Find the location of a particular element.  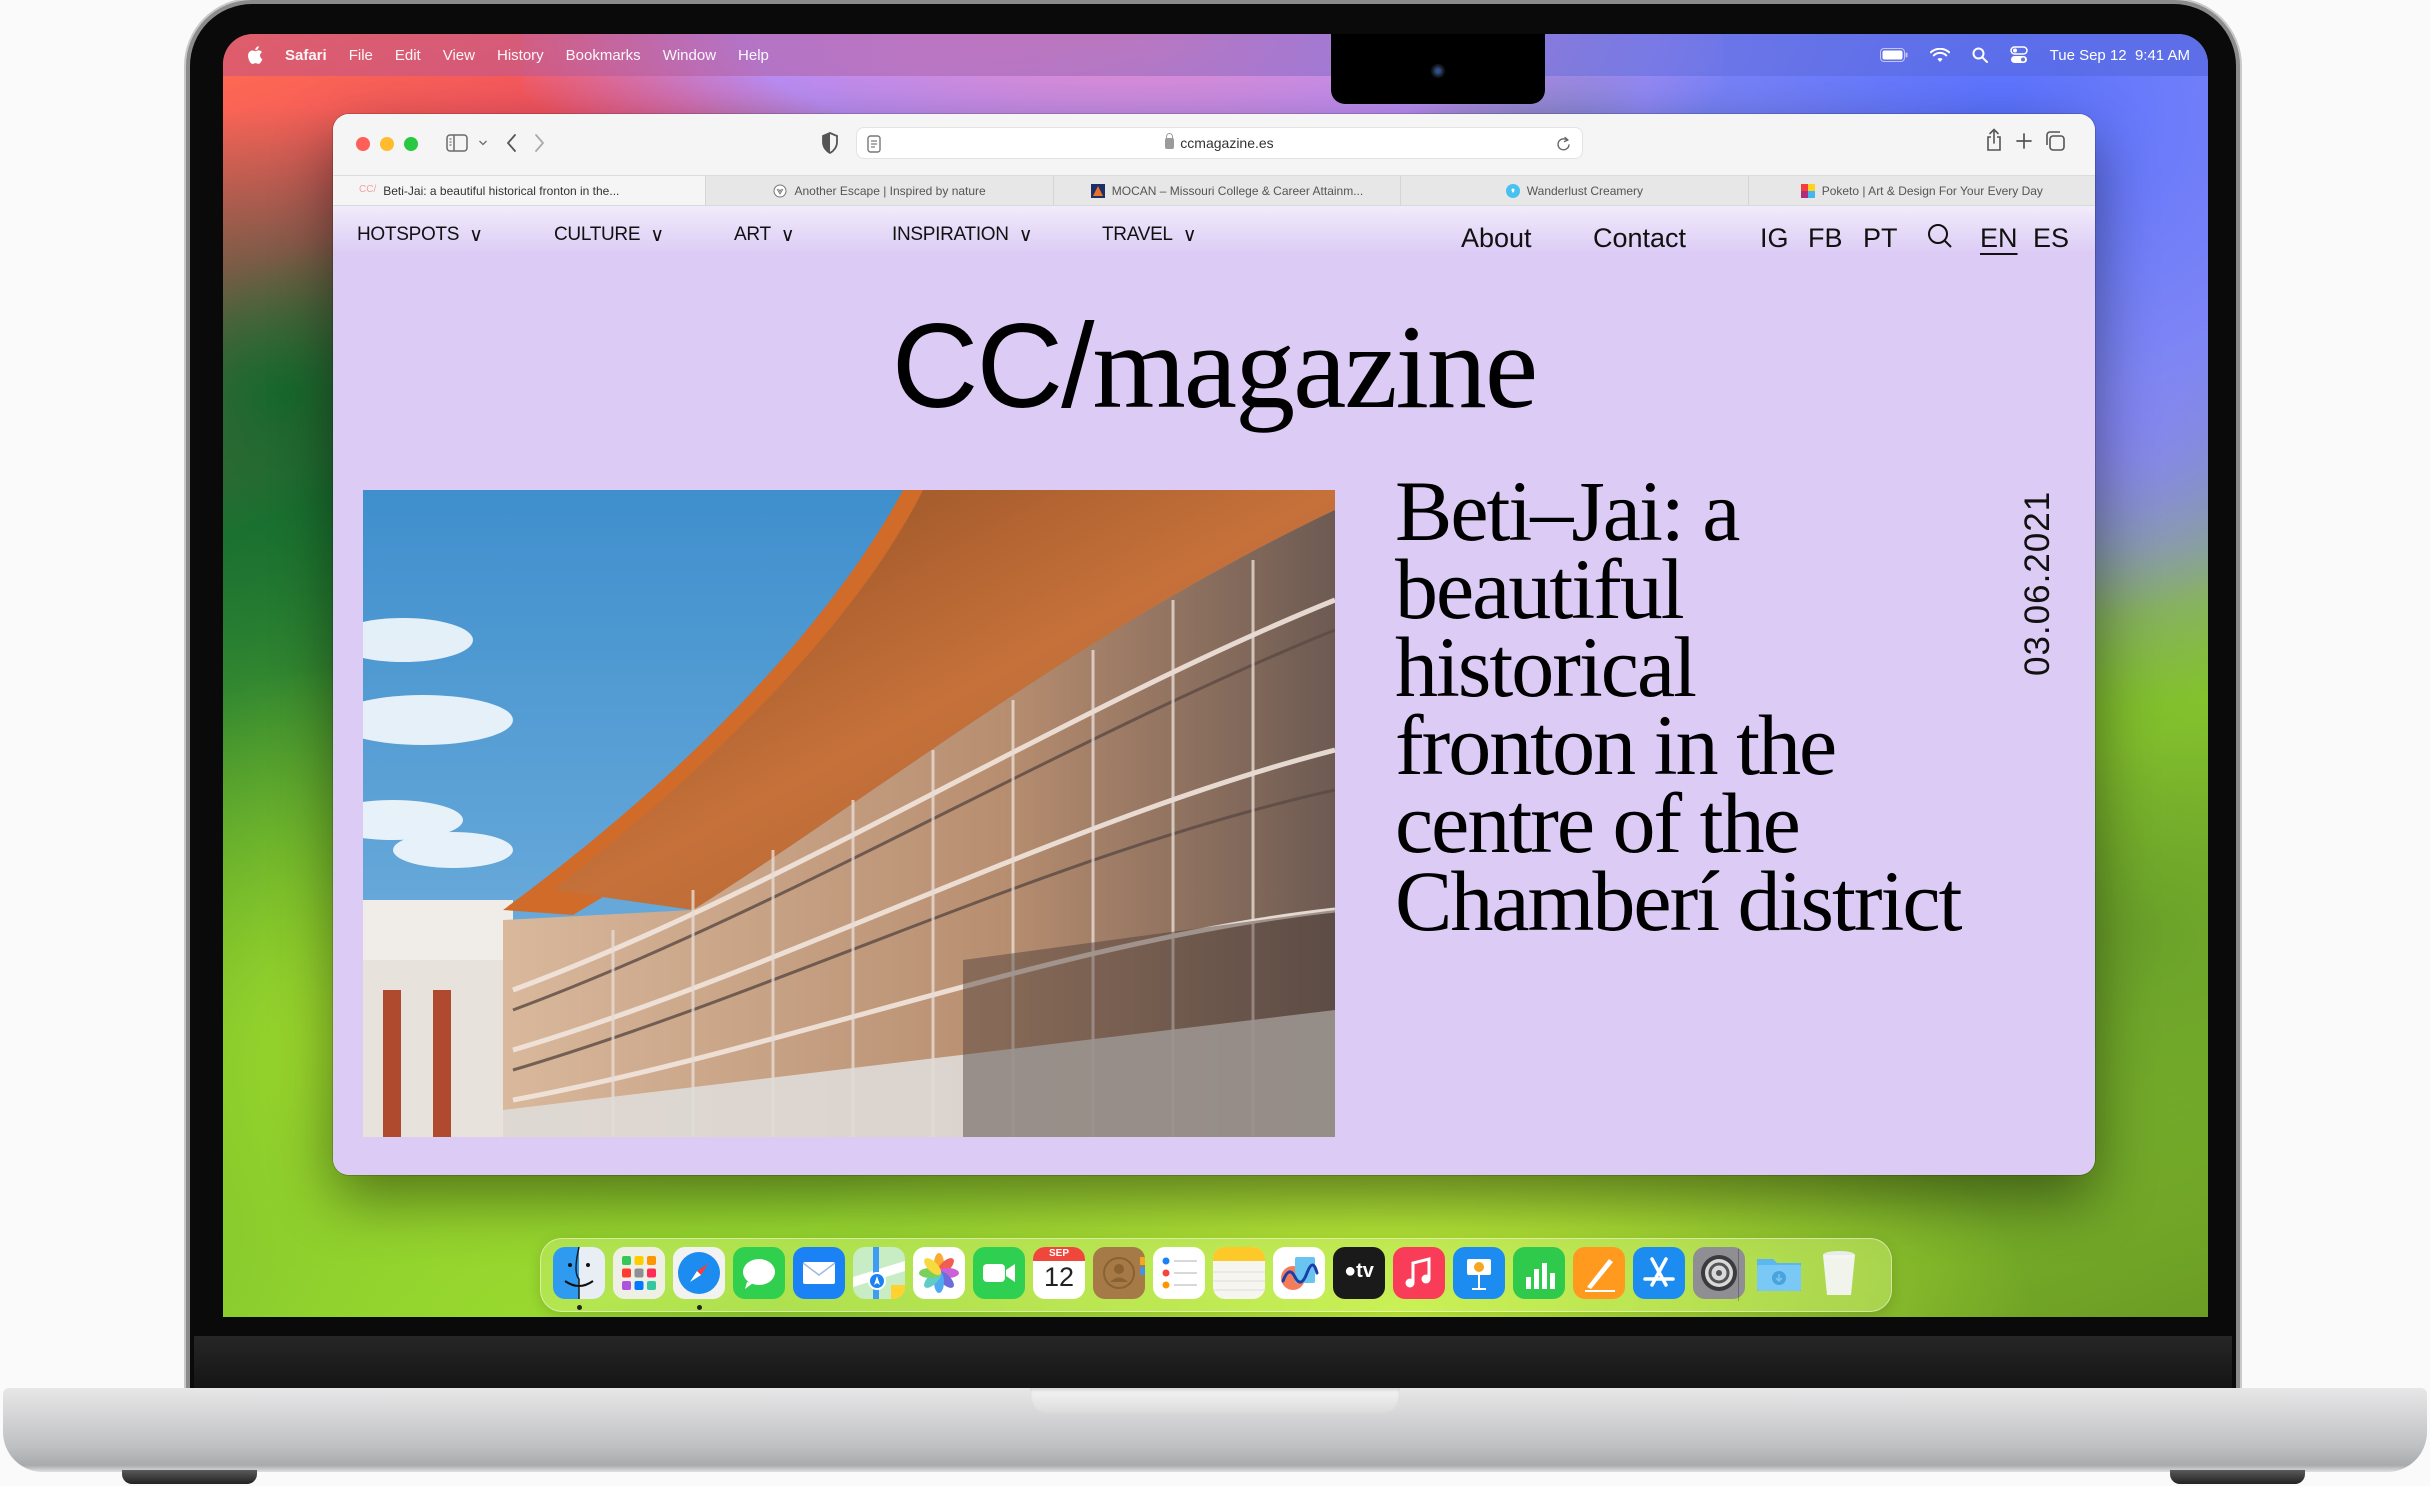

headline-line: fronton in the is located at coordinates (1616, 745).